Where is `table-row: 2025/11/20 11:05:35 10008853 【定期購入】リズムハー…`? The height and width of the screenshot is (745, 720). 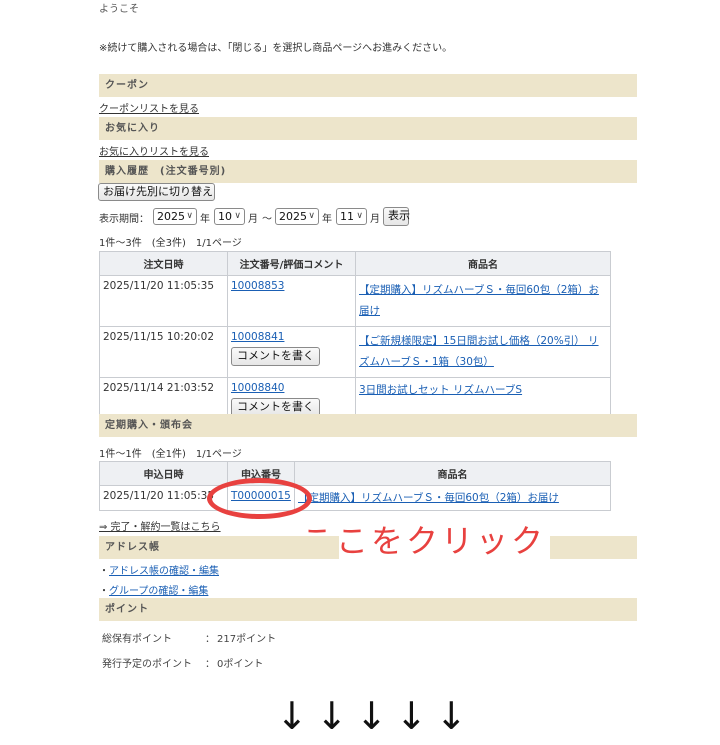
table-row: 2025/11/20 11:05:35 10008853 【定期購入】リズムハー… is located at coordinates (355, 301).